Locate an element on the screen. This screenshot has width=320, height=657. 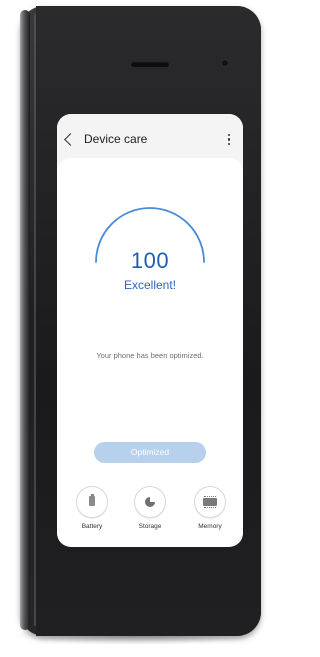
storage-tile: Storage is located at coordinates (150, 514).